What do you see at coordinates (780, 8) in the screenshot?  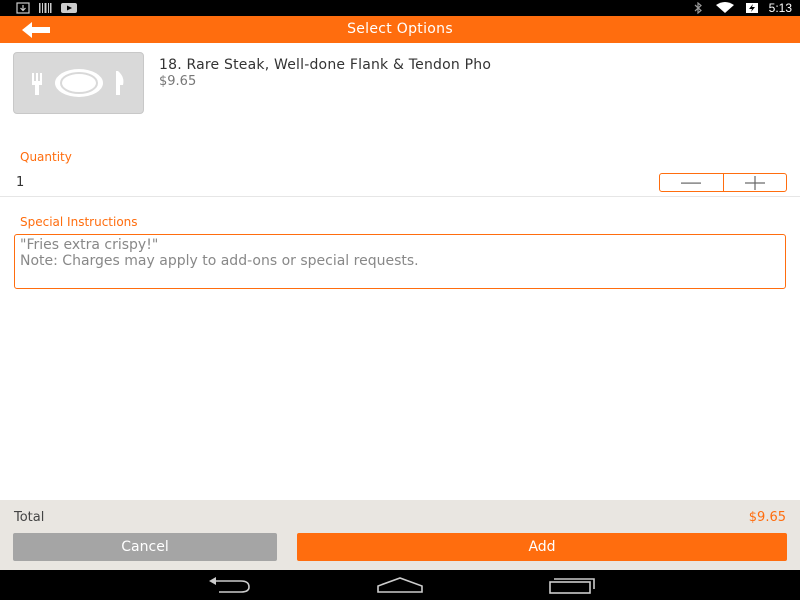 I see `status-time: 5:13` at bounding box center [780, 8].